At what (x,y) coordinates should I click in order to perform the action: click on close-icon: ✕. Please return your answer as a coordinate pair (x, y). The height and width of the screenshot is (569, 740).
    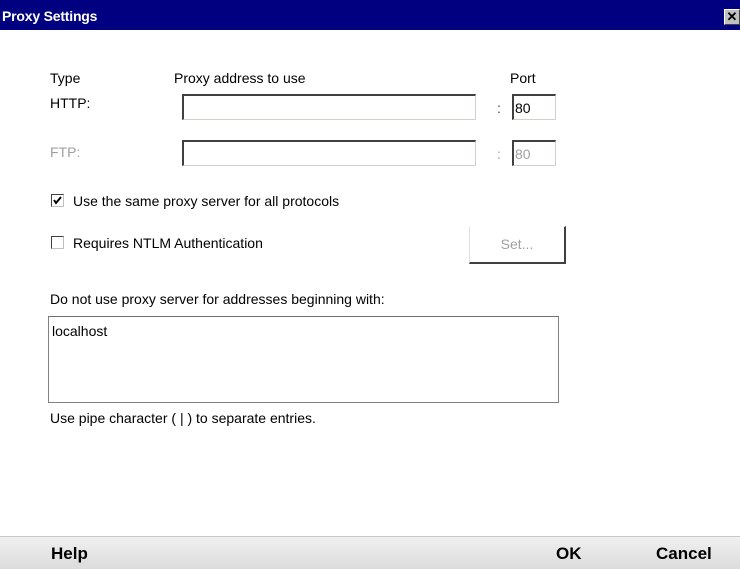
    Looking at the image, I should click on (732, 16).